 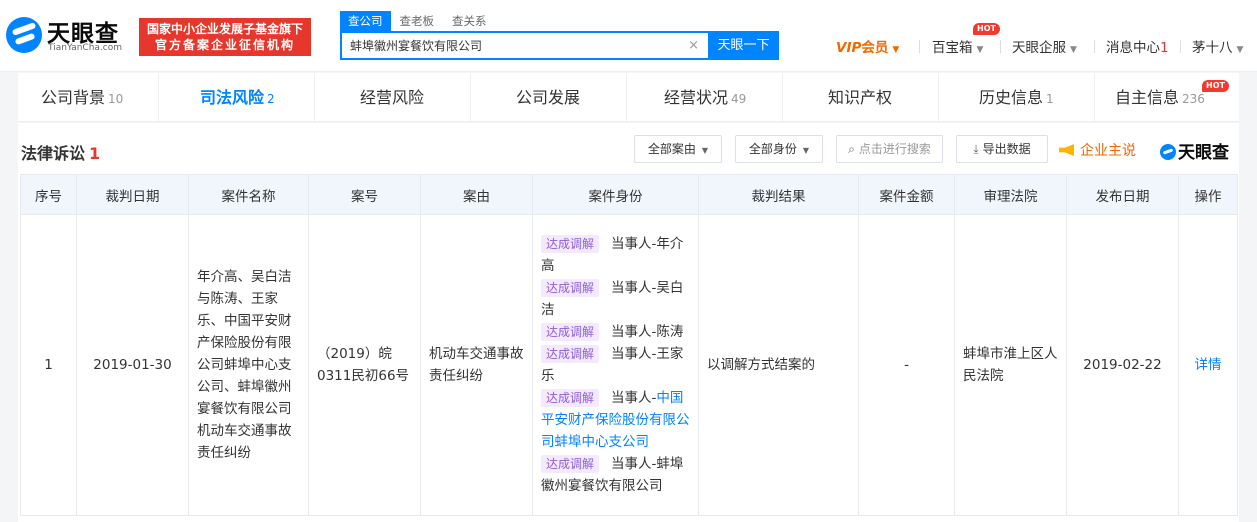 I want to click on identity-filter: 全部身份 ▼, so click(x=779, y=149).